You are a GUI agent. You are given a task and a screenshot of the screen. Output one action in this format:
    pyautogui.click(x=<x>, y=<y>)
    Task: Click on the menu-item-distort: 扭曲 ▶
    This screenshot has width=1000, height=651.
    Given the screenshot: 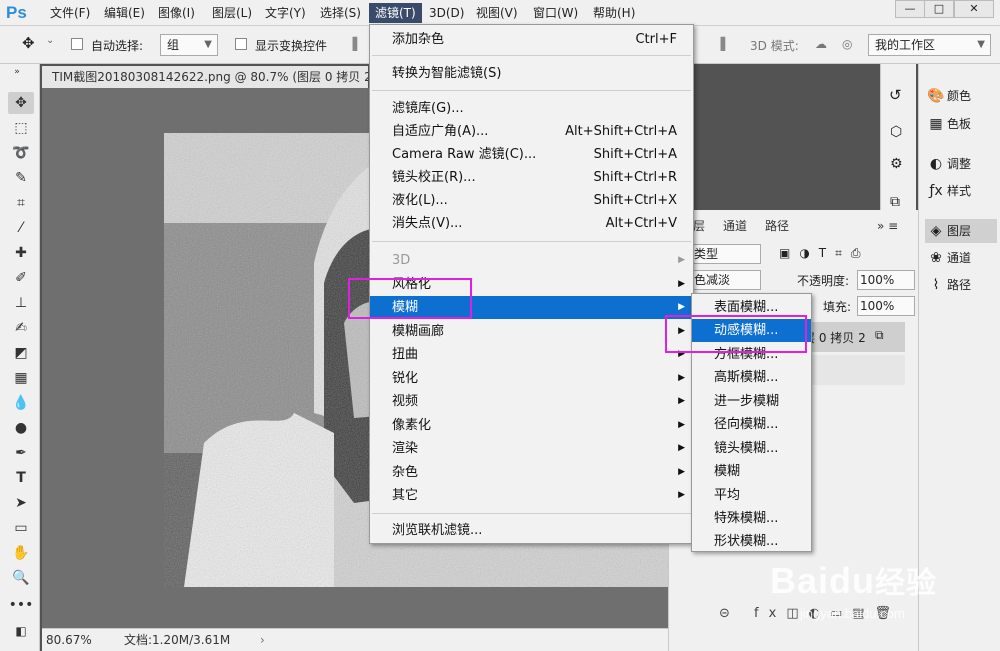 What is the action you would take?
    pyautogui.click(x=531, y=354)
    